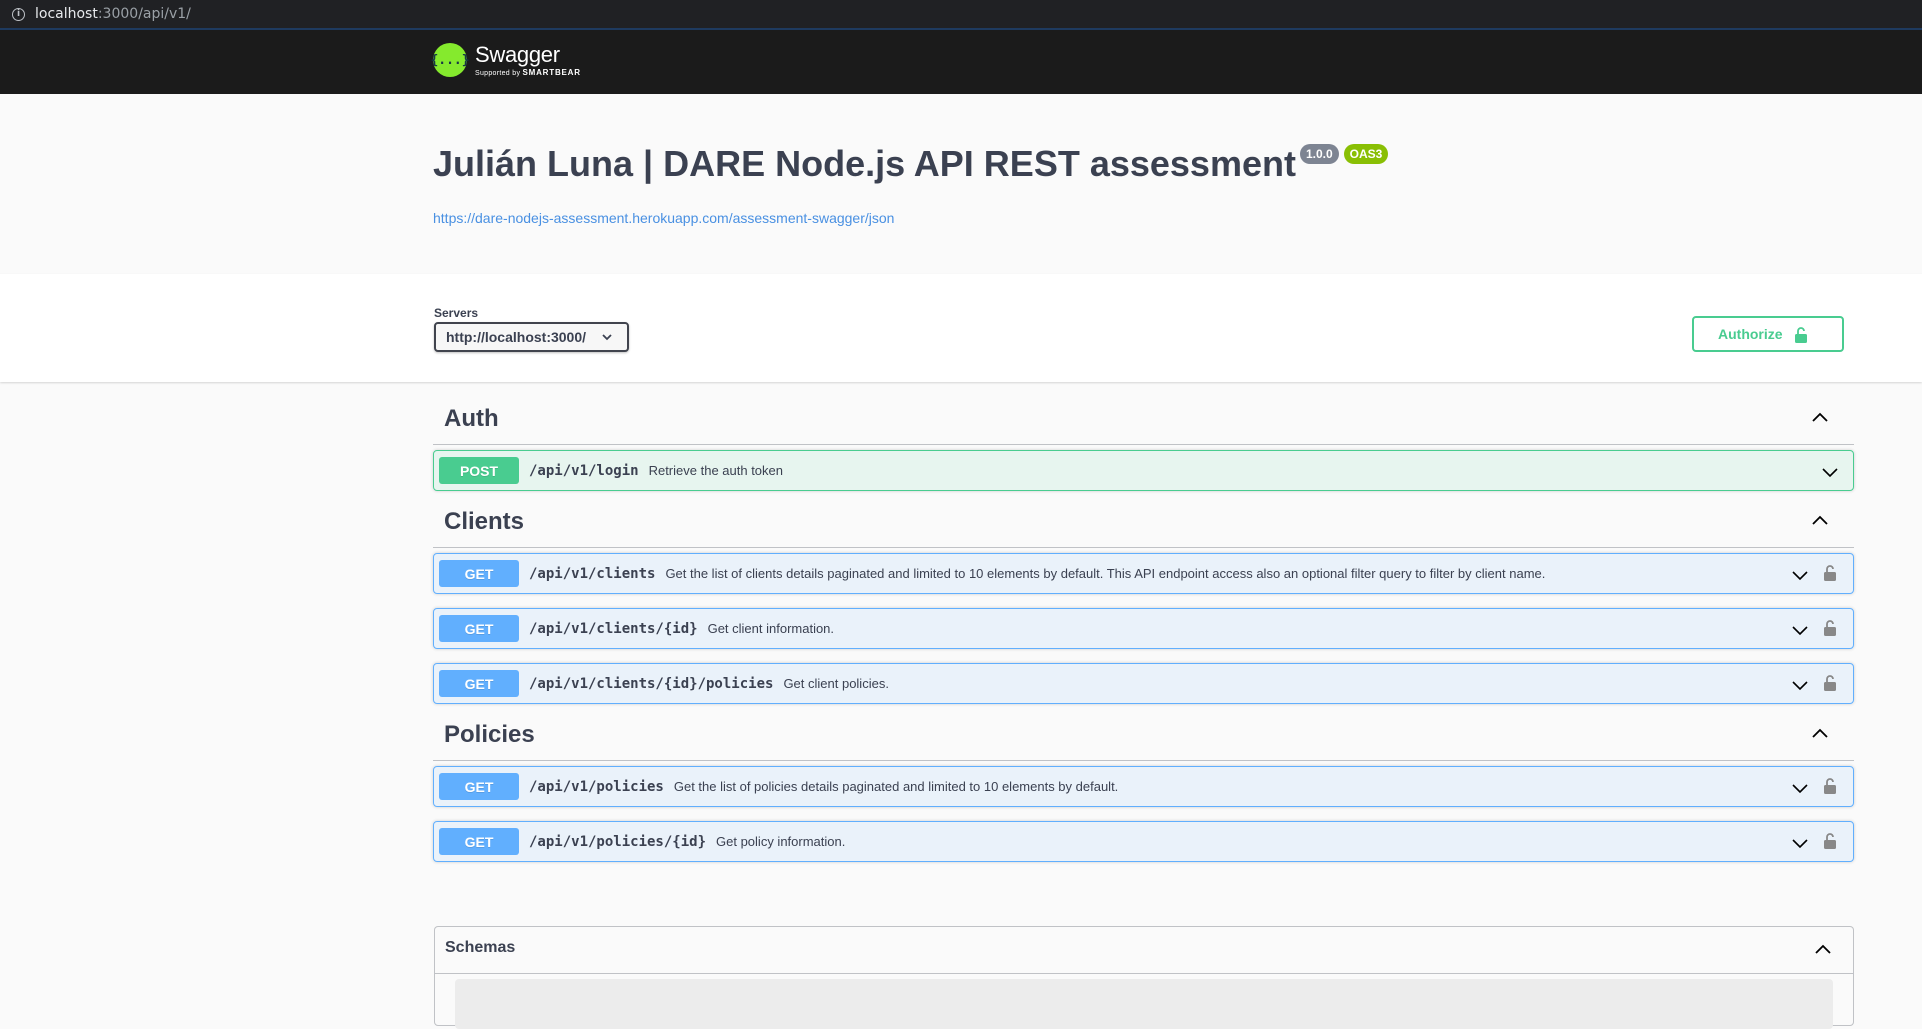  I want to click on operation-path: /api/v1/policies/{id}, so click(618, 841).